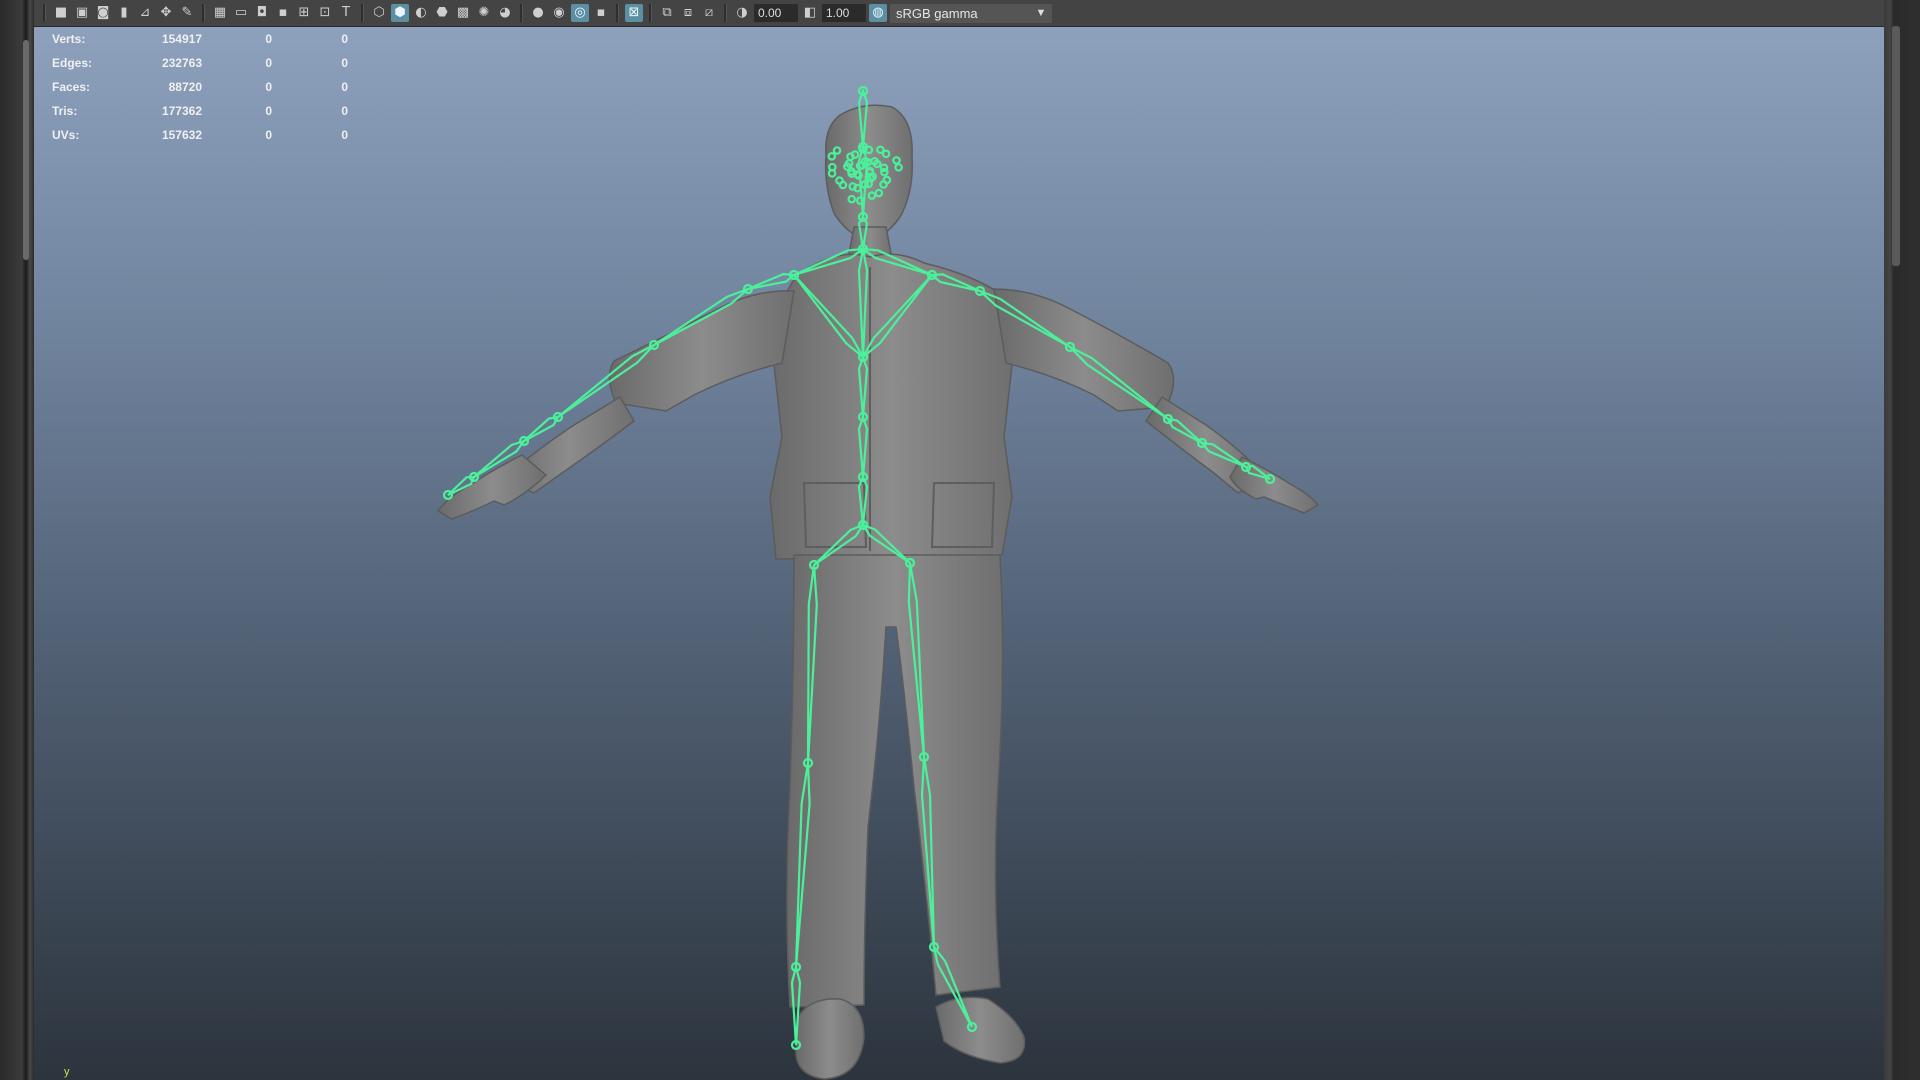 Image resolution: width=1920 pixels, height=1080 pixels. Describe the element at coordinates (82, 13) in the screenshot. I see `camera-lock-icon: ▣` at that location.